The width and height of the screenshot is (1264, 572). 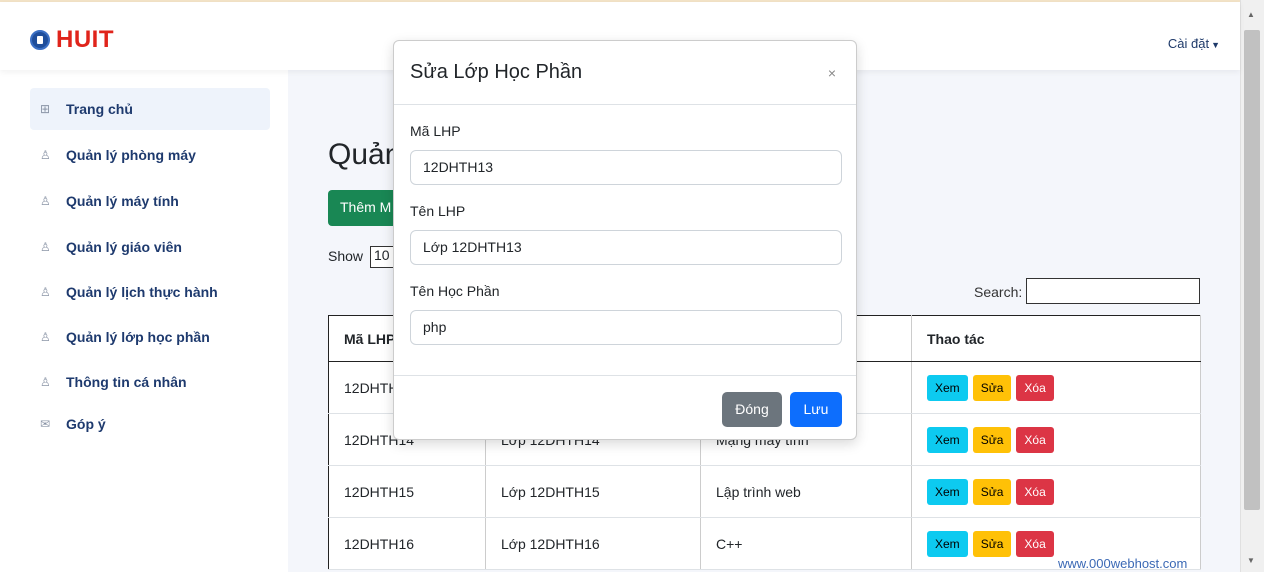 What do you see at coordinates (626, 247) in the screenshot?
I see `ten-lhp-input: Lớp 12DHTH13` at bounding box center [626, 247].